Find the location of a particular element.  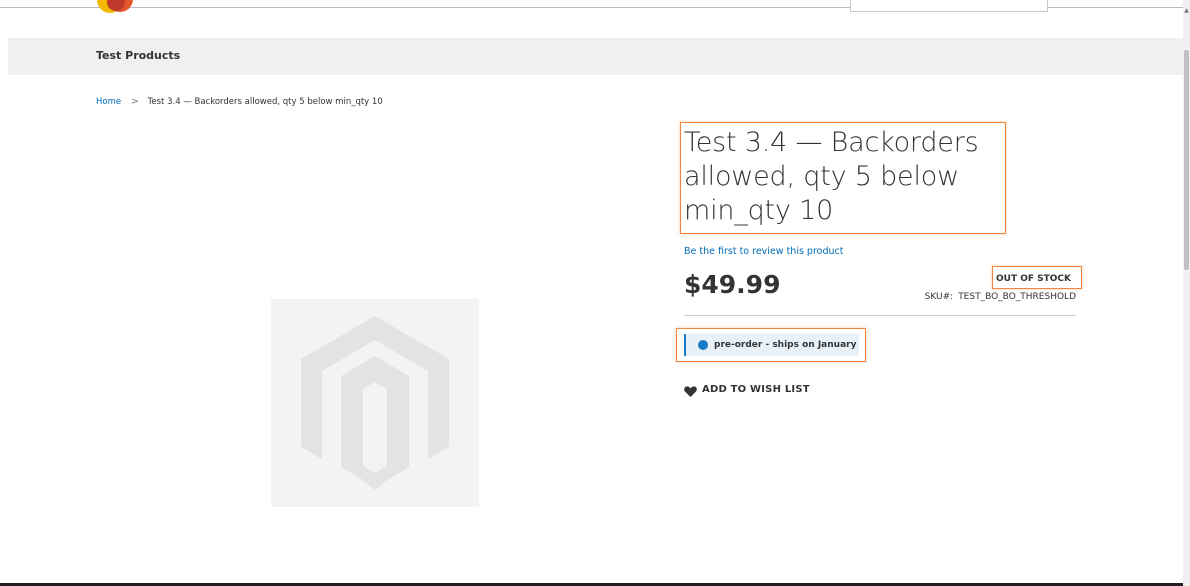

placeholder-image-icon is located at coordinates (375, 403).